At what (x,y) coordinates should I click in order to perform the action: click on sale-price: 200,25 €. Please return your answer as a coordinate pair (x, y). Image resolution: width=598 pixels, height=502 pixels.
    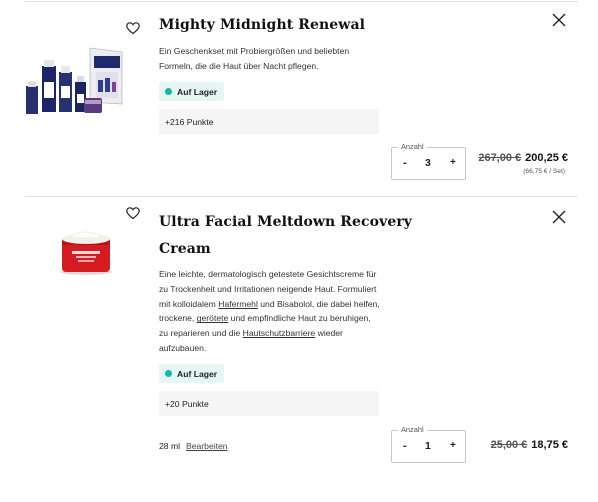
    Looking at the image, I should click on (546, 158).